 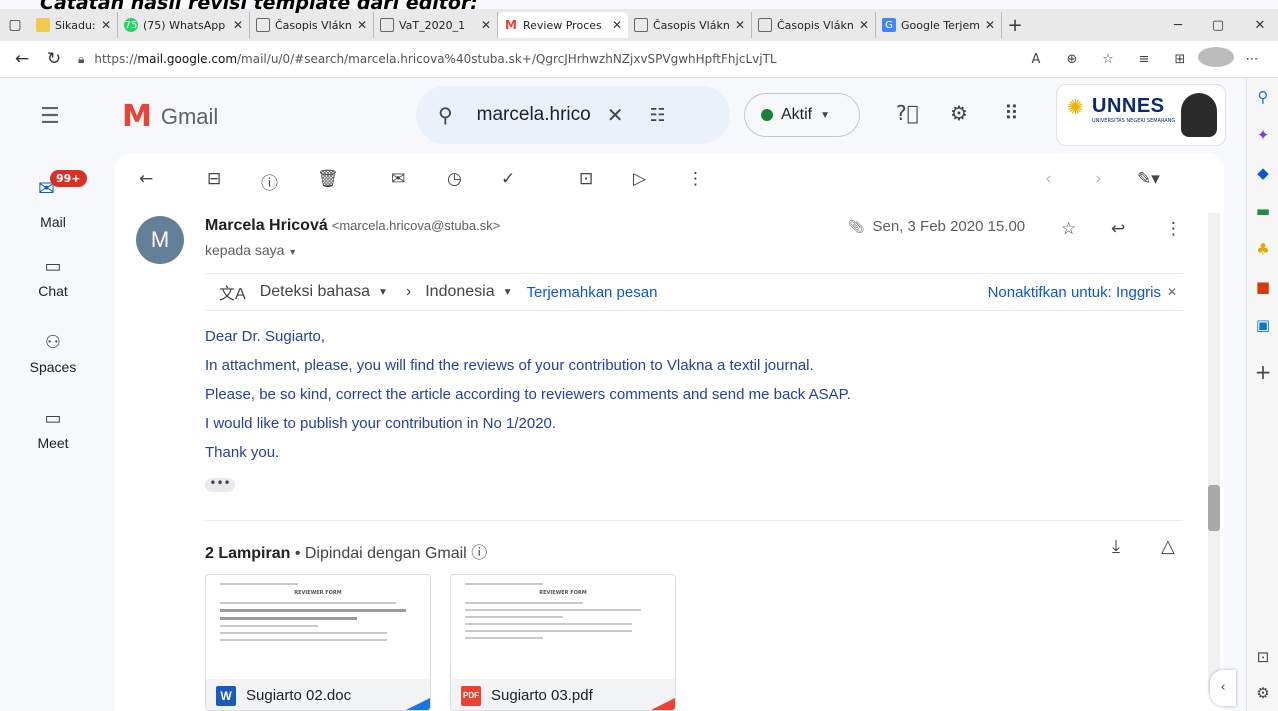 What do you see at coordinates (1015, 25) in the screenshot?
I see `new-tab-button: +` at bounding box center [1015, 25].